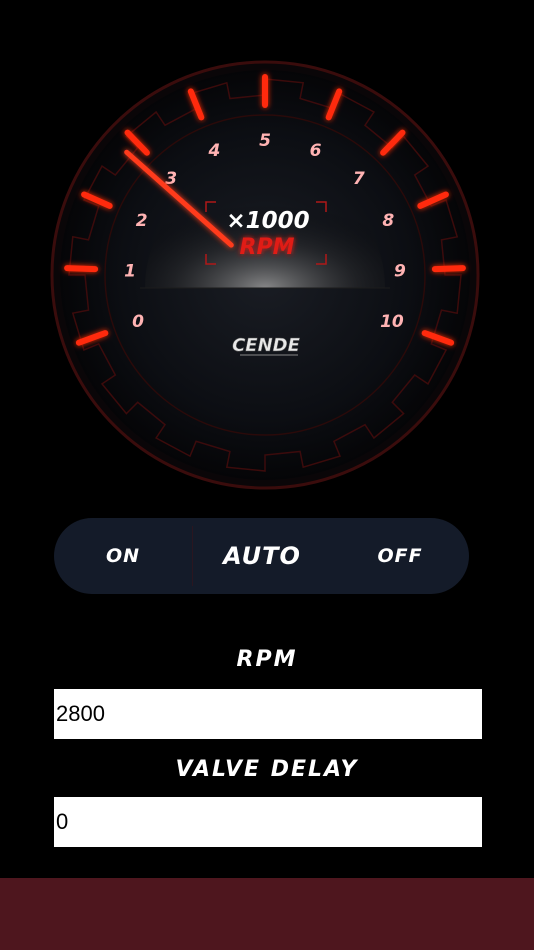 The width and height of the screenshot is (534, 950). Describe the element at coordinates (359, 179) in the screenshot. I see `gauge-number: 7` at that location.